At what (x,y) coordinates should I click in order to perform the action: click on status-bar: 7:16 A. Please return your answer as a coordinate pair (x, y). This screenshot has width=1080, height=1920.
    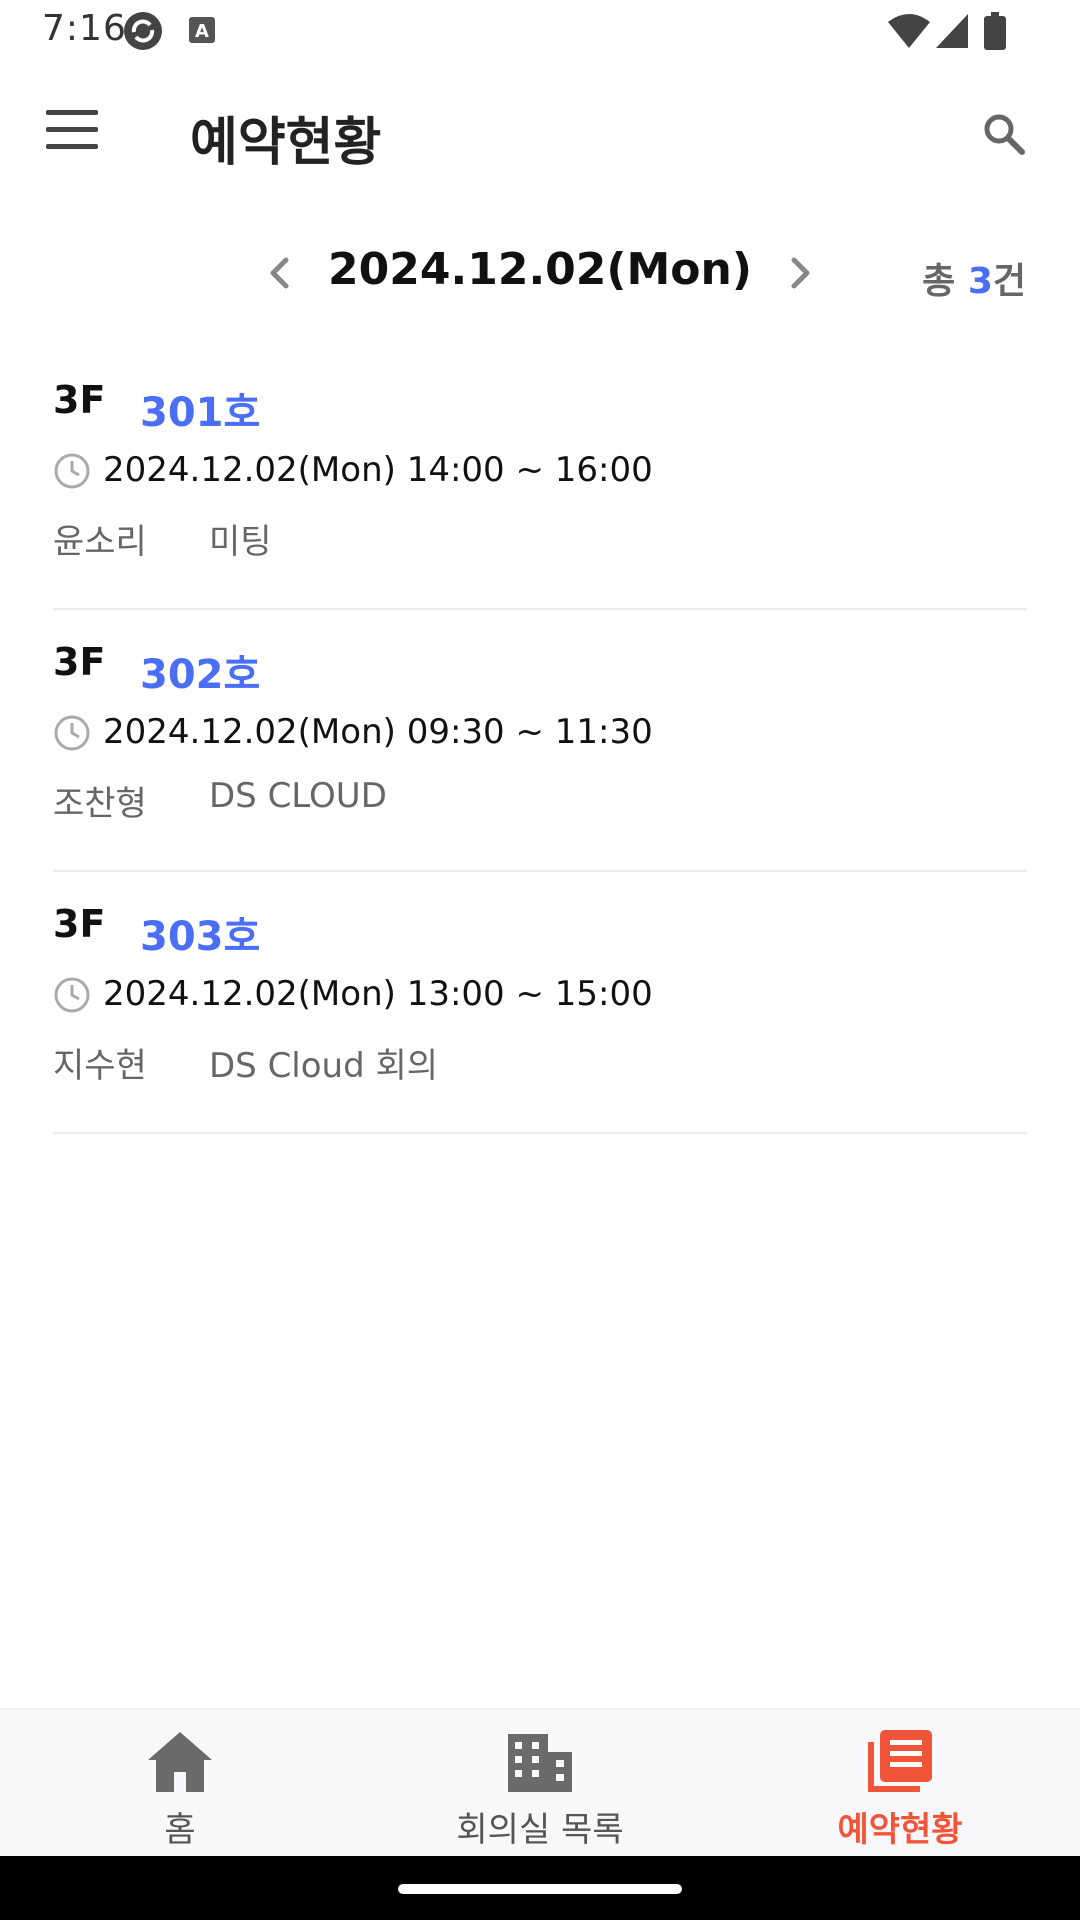
    Looking at the image, I should click on (540, 32).